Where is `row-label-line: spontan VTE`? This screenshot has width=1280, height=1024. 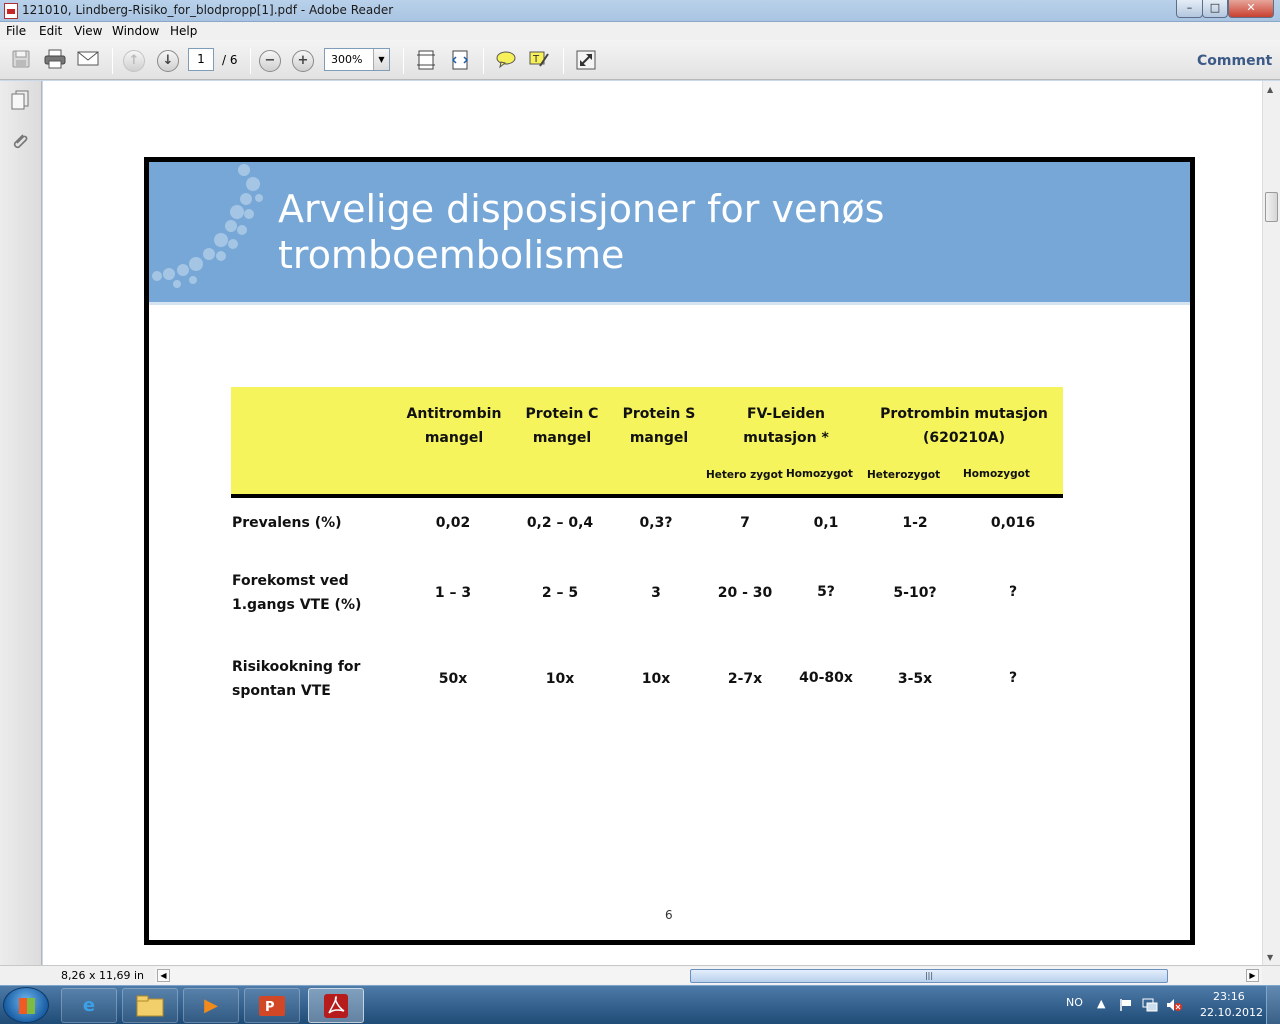 row-label-line: spontan VTE is located at coordinates (281, 691).